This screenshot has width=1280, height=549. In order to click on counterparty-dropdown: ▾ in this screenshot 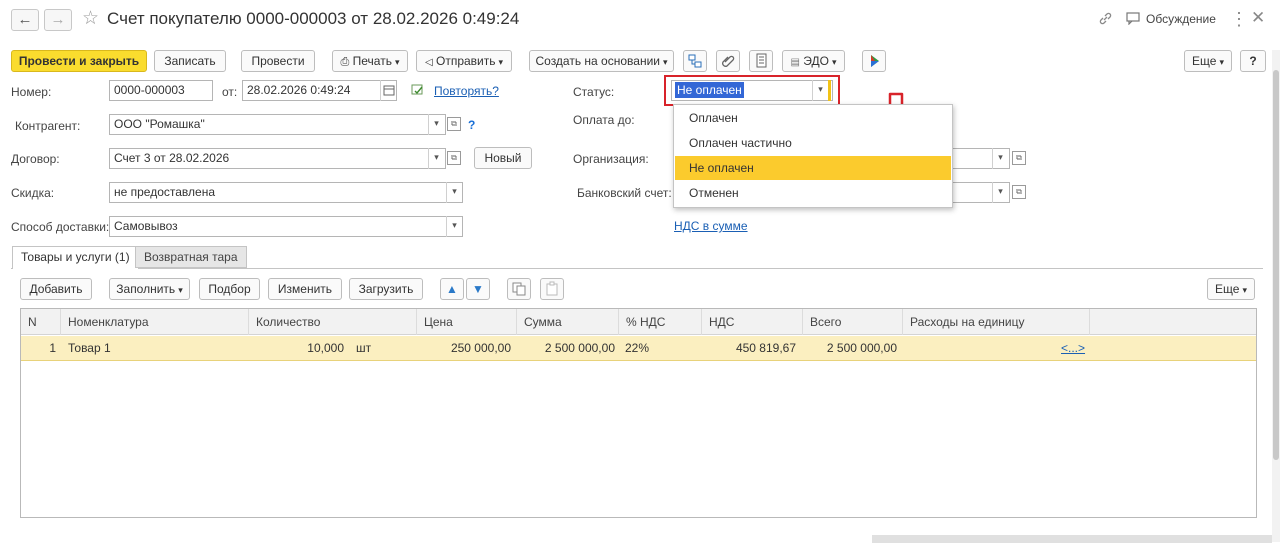, I will do `click(436, 124)`.